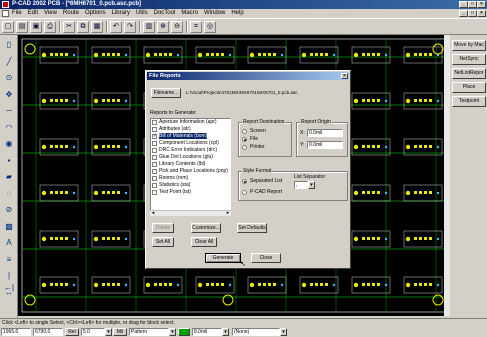 Image resolution: width=487 pixels, height=337 pixels. What do you see at coordinates (190, 213) in the screenshot?
I see `reports-hscrollbar: ◂ ▸` at bounding box center [190, 213].